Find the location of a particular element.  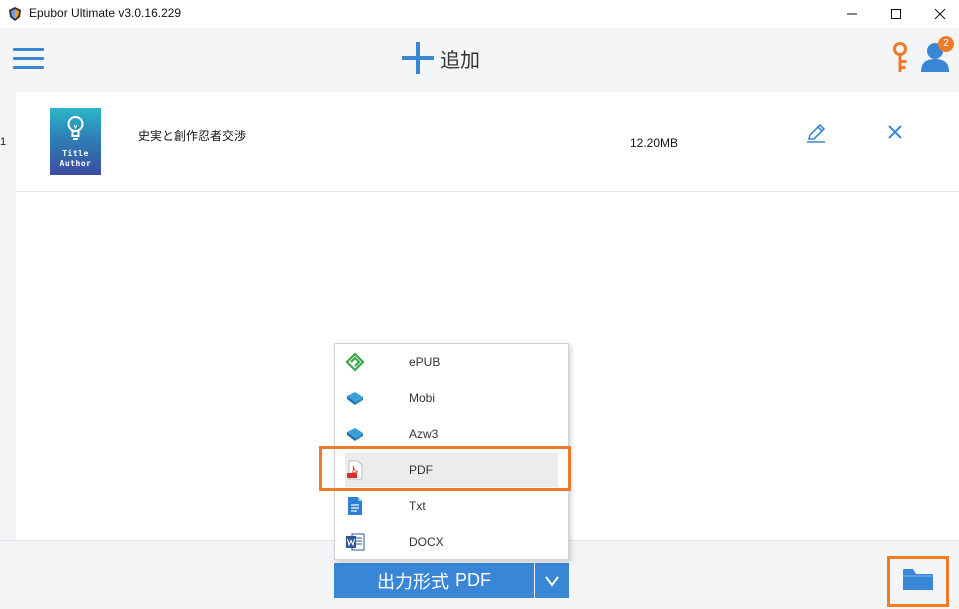

book-cover: Title Author is located at coordinates (75, 141).